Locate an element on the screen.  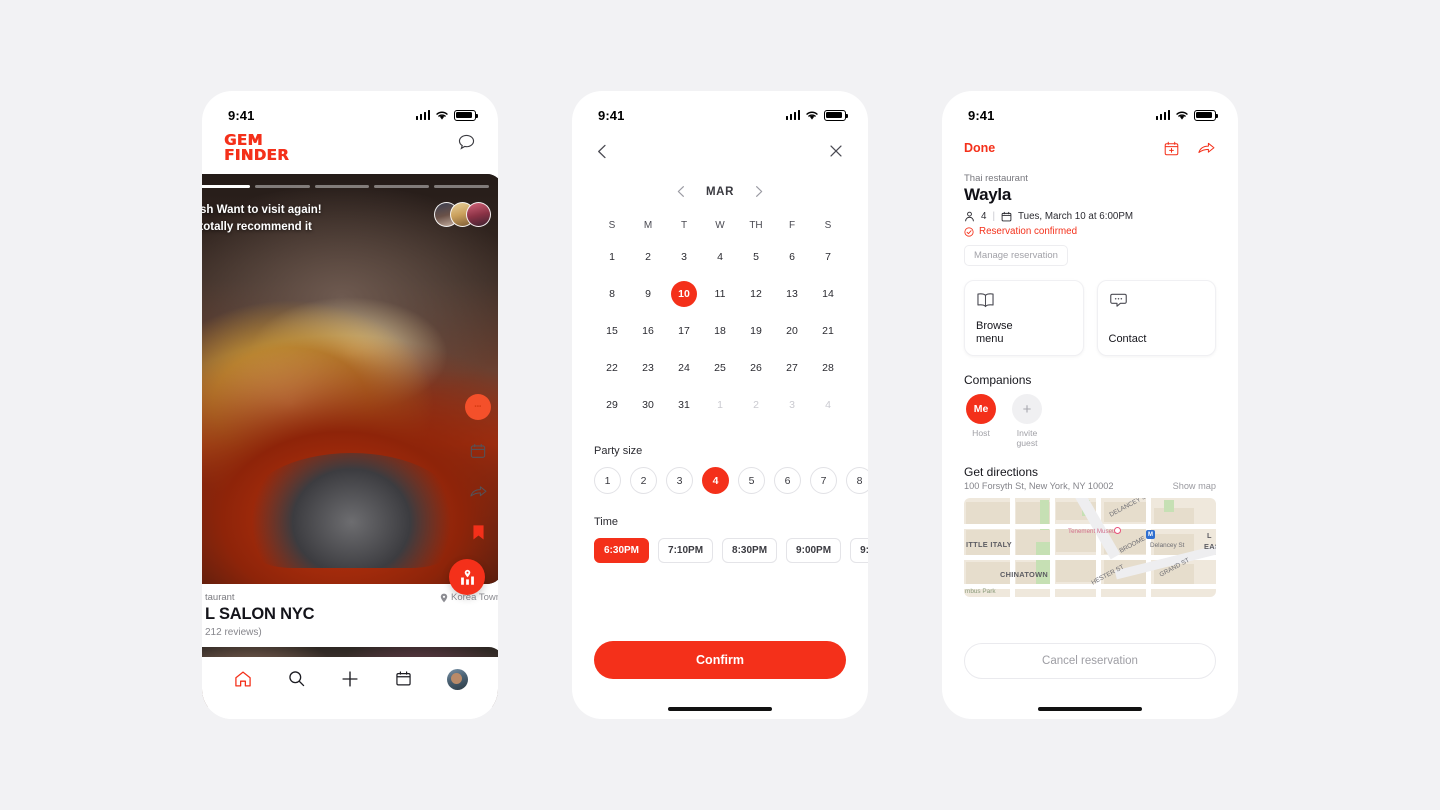
party-size-option-selected: 4 is located at coordinates (715, 480).